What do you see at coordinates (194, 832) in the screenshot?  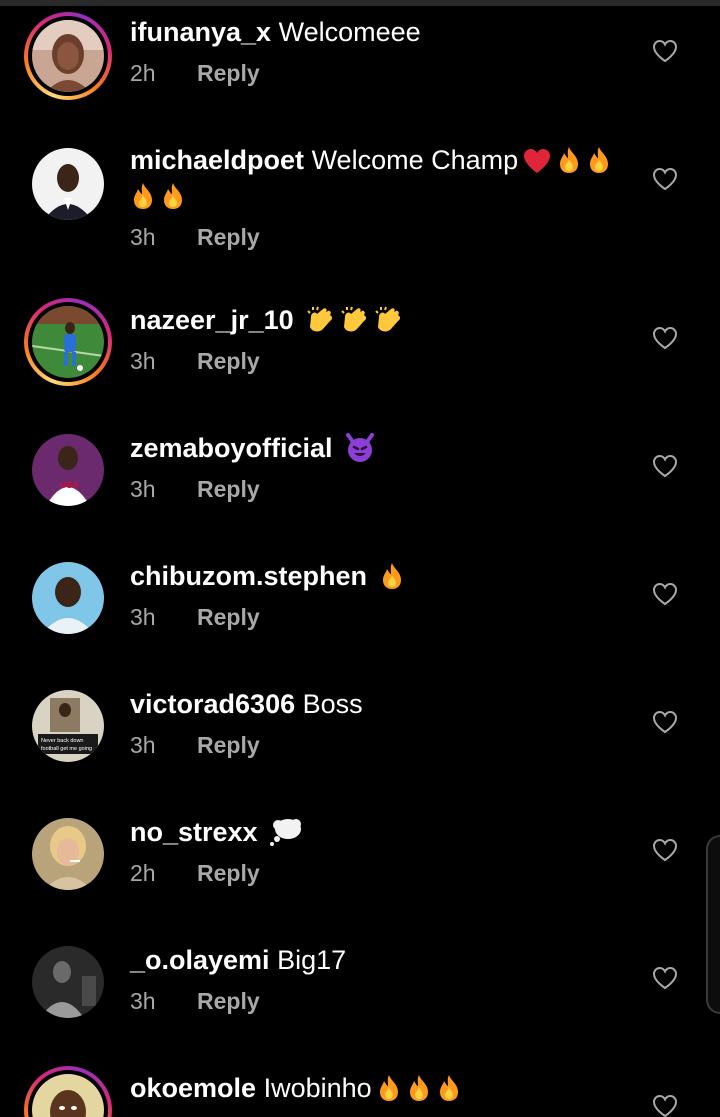 I see `comment-username: no_strexx` at bounding box center [194, 832].